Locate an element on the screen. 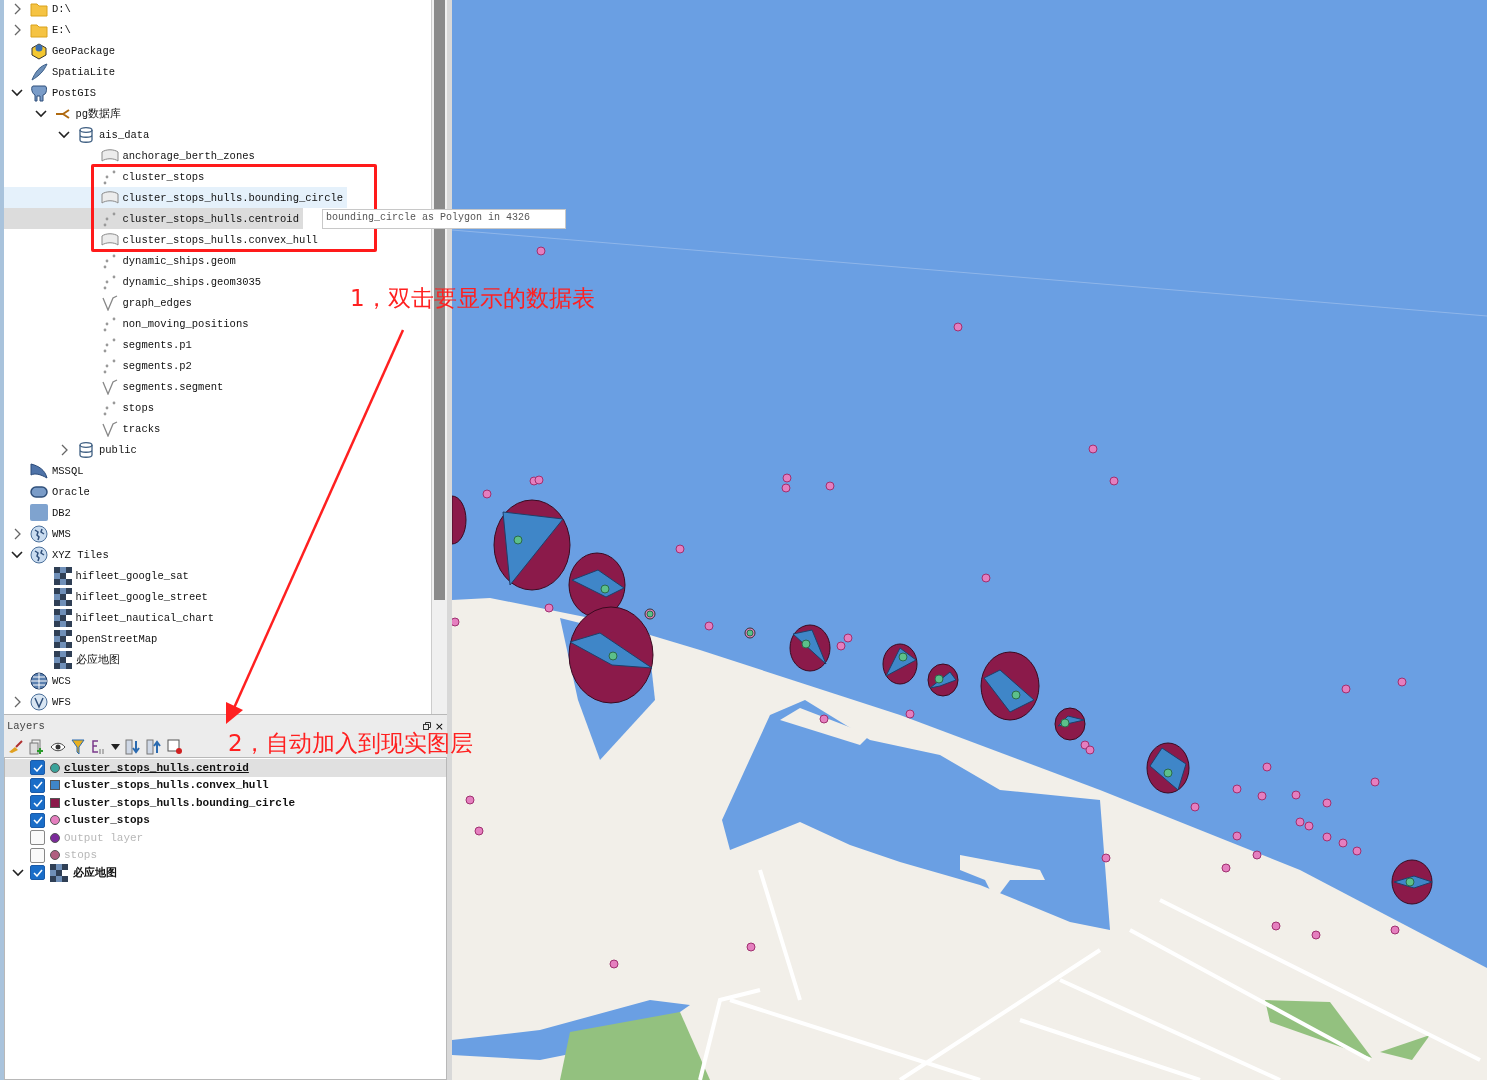  tree-item: SpatiaLite is located at coordinates (61, 71).